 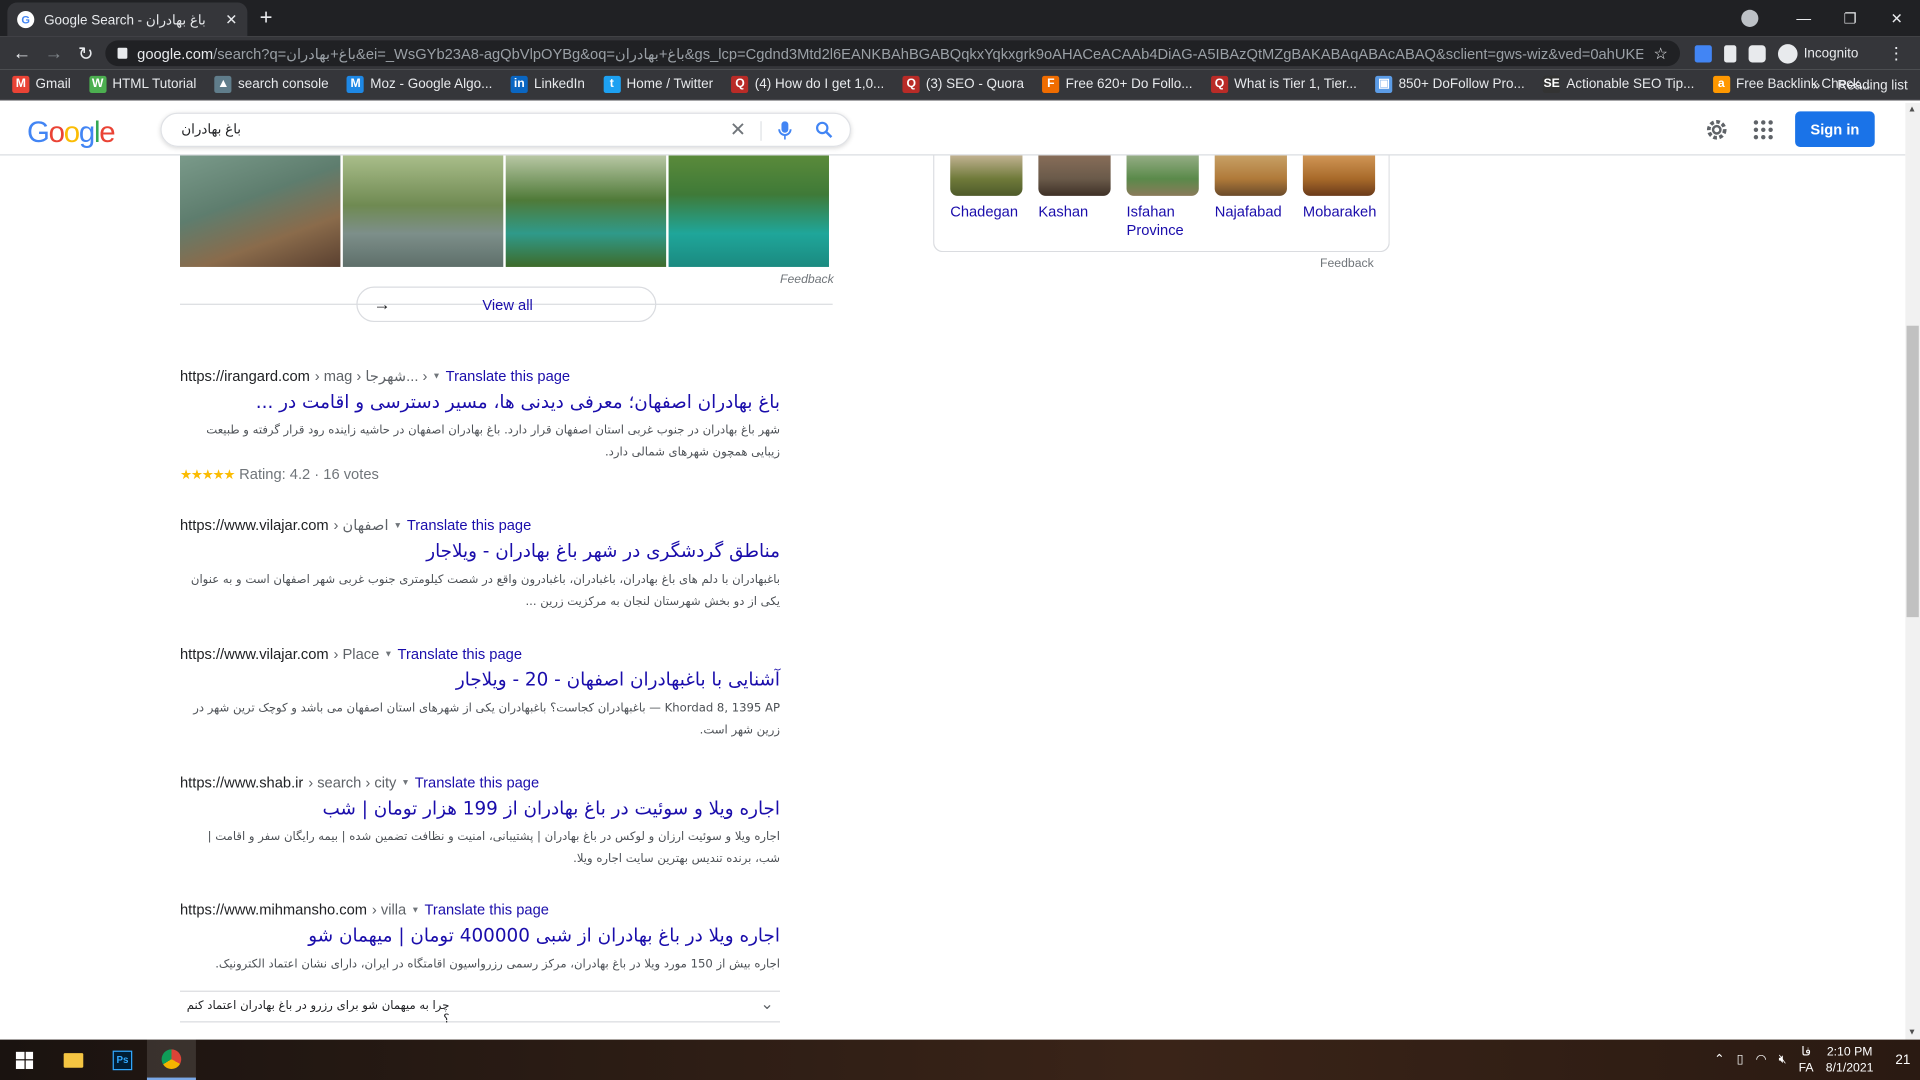 I want to click on google-logo: Google, so click(x=71, y=133).